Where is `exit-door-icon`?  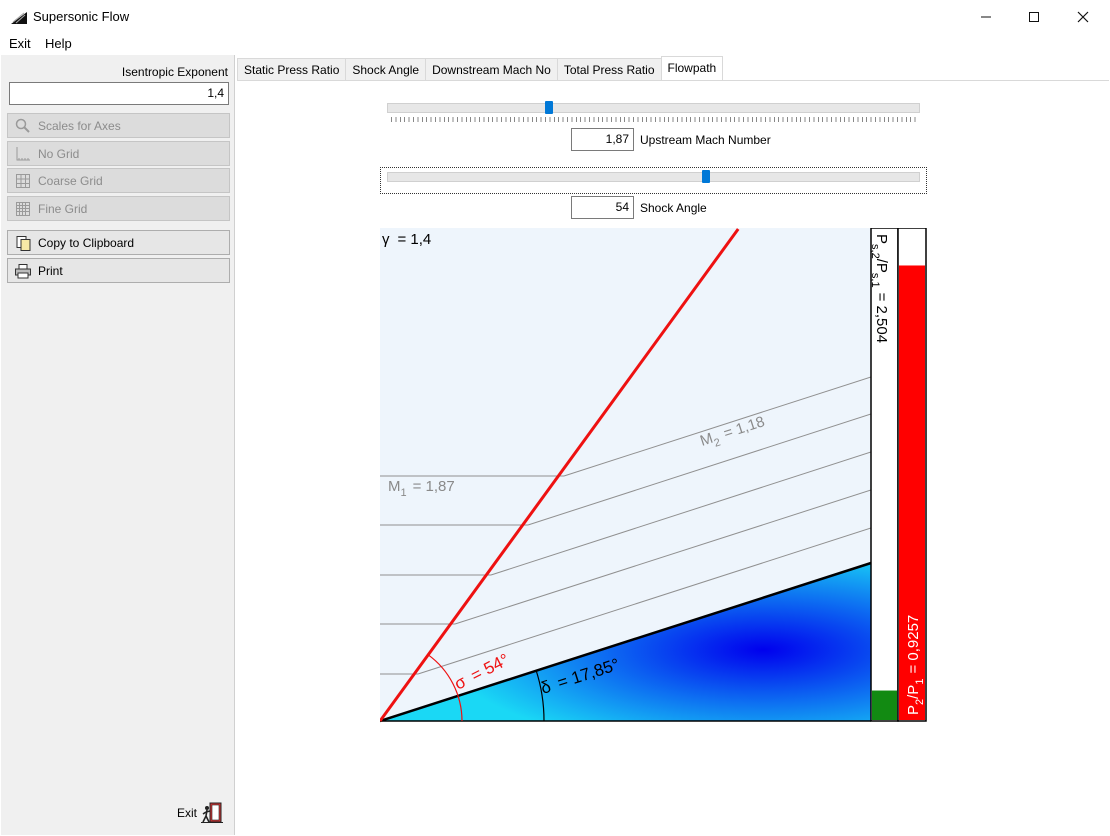 exit-door-icon is located at coordinates (212, 812).